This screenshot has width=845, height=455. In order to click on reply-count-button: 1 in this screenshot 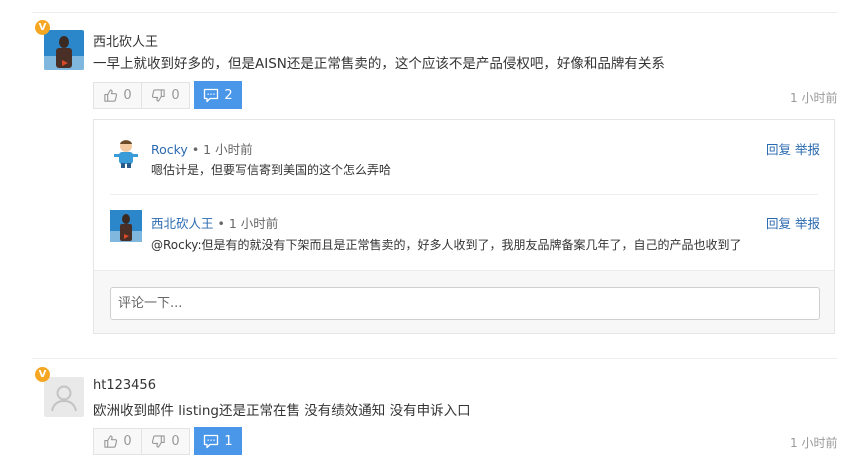, I will do `click(218, 441)`.